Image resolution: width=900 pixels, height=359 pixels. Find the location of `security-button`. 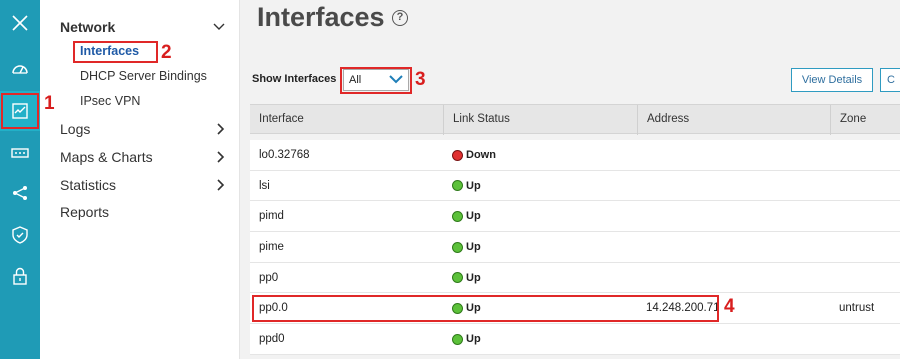

security-button is located at coordinates (20, 235).